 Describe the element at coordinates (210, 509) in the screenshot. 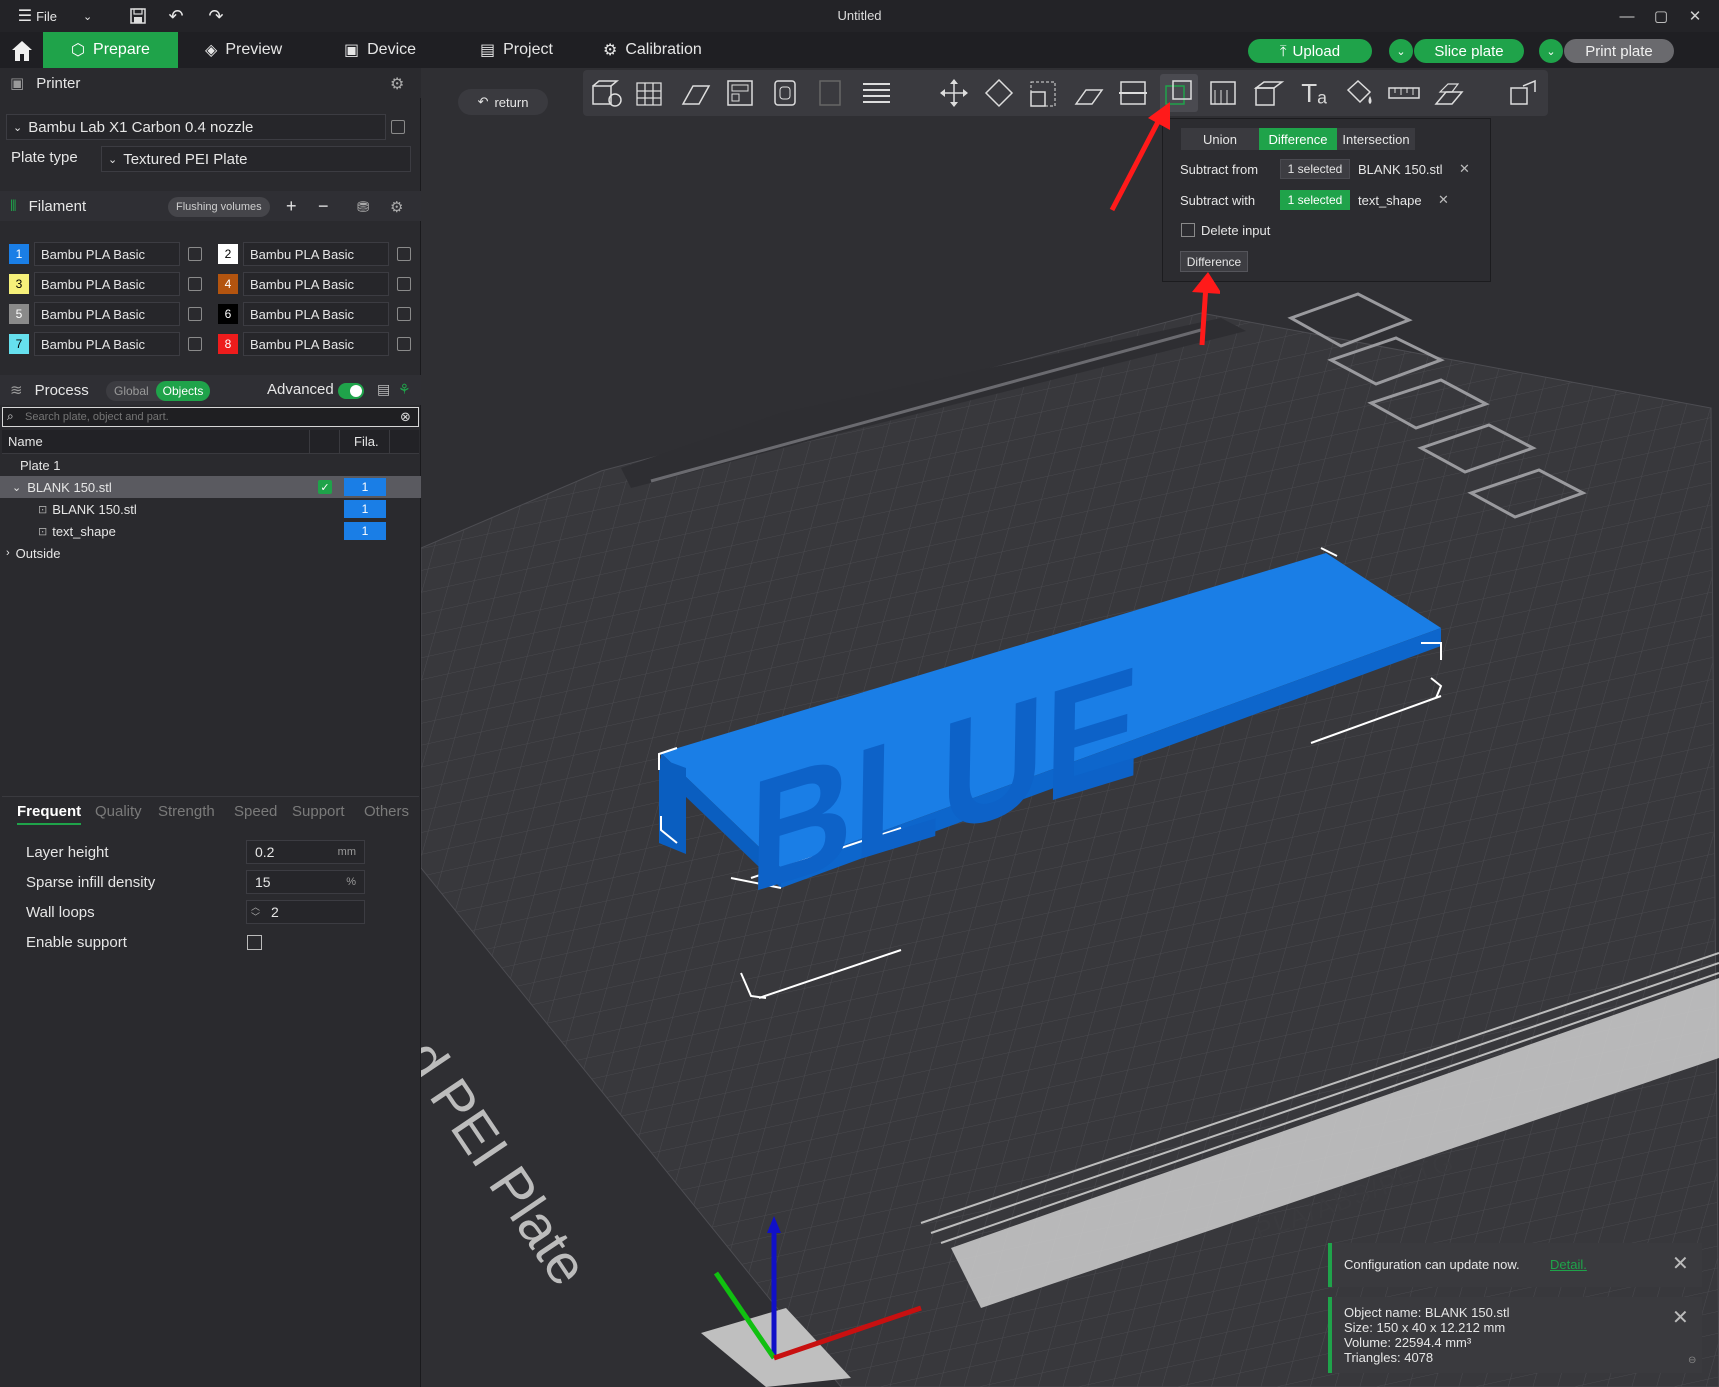

I see `tree-part: ⊡ BLANK 150.stl 1` at that location.